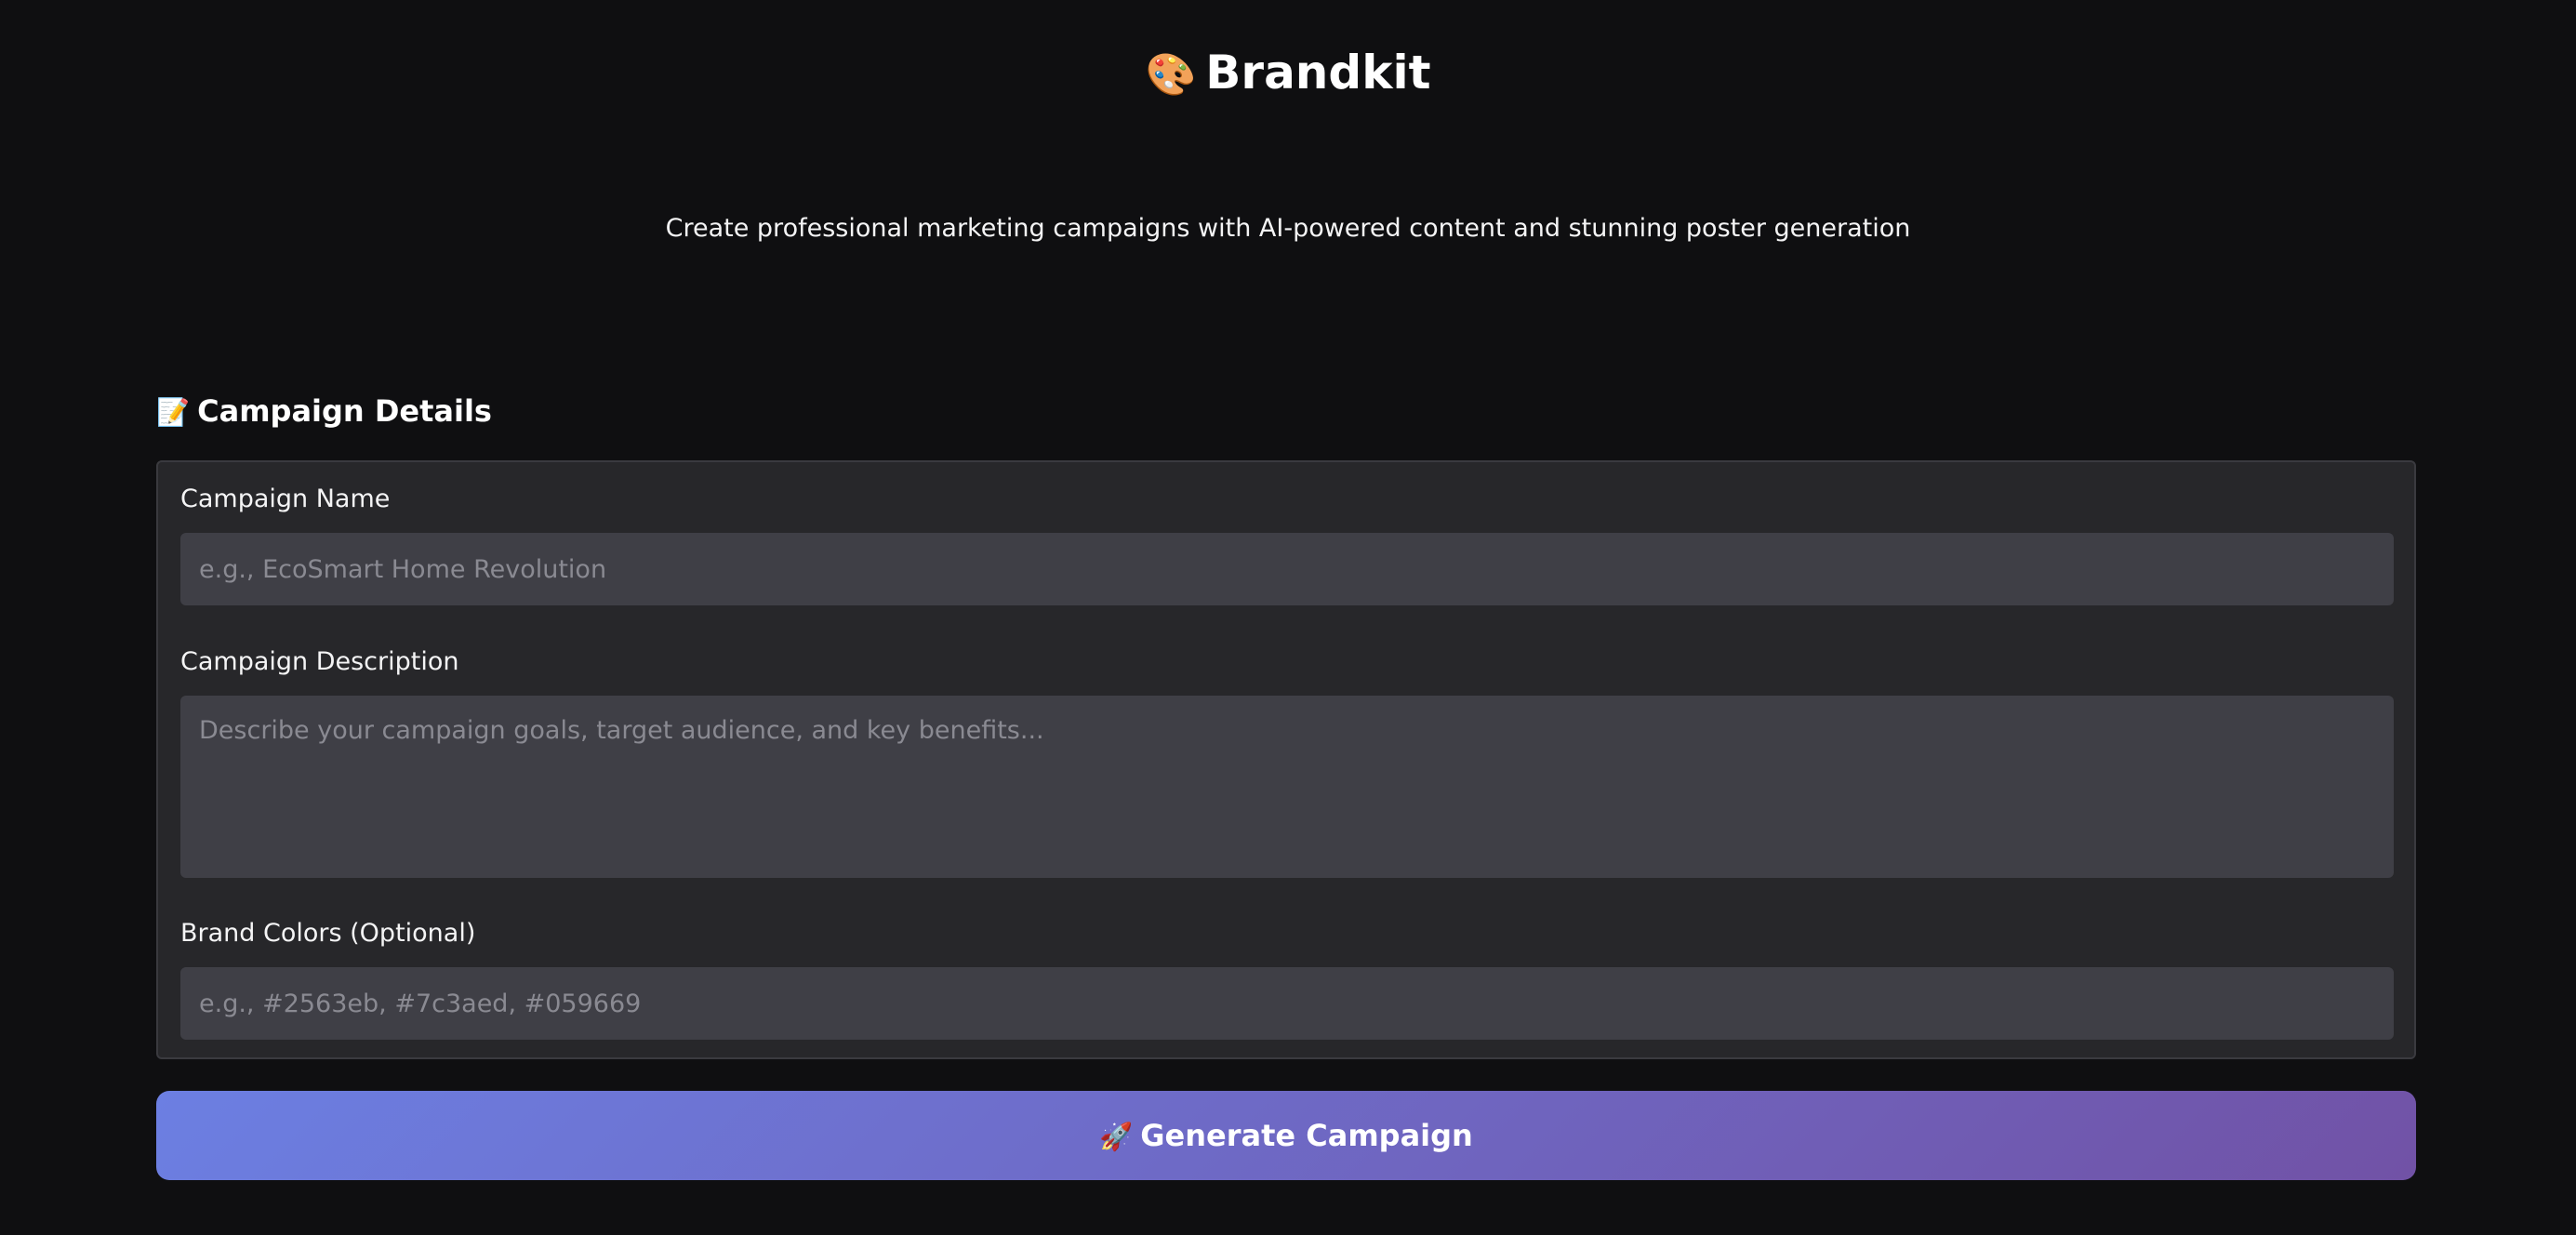 The image size is (2576, 1235). What do you see at coordinates (1171, 75) in the screenshot?
I see `palette-icon: 🎨` at bounding box center [1171, 75].